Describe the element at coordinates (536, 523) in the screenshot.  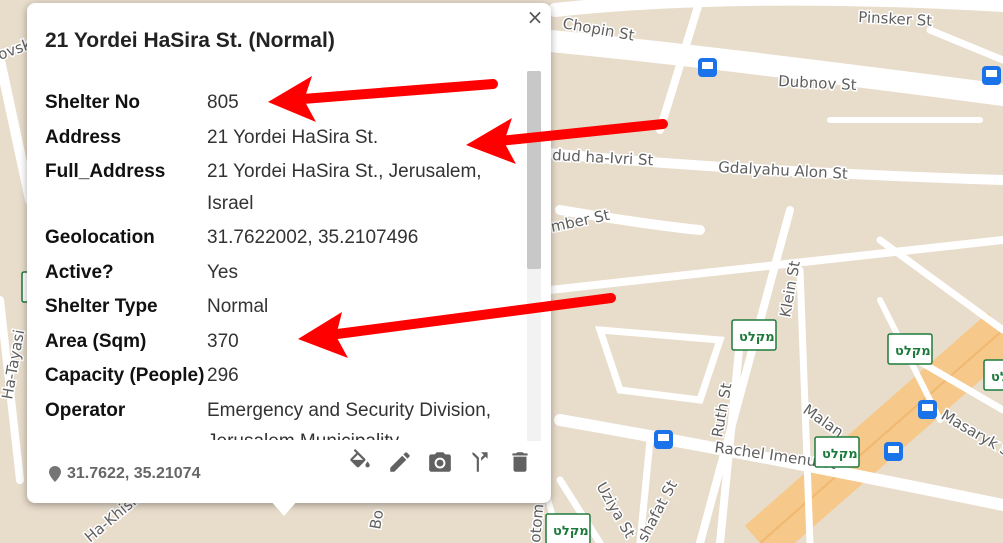
I see `street-label-otom: otom` at that location.